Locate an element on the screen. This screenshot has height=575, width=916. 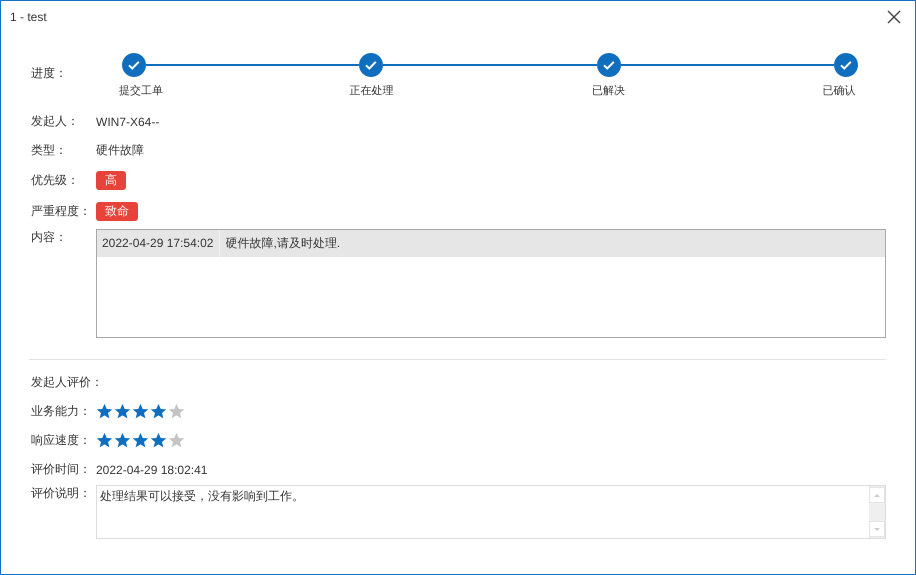
field-label: 评价时间： is located at coordinates (61, 469).